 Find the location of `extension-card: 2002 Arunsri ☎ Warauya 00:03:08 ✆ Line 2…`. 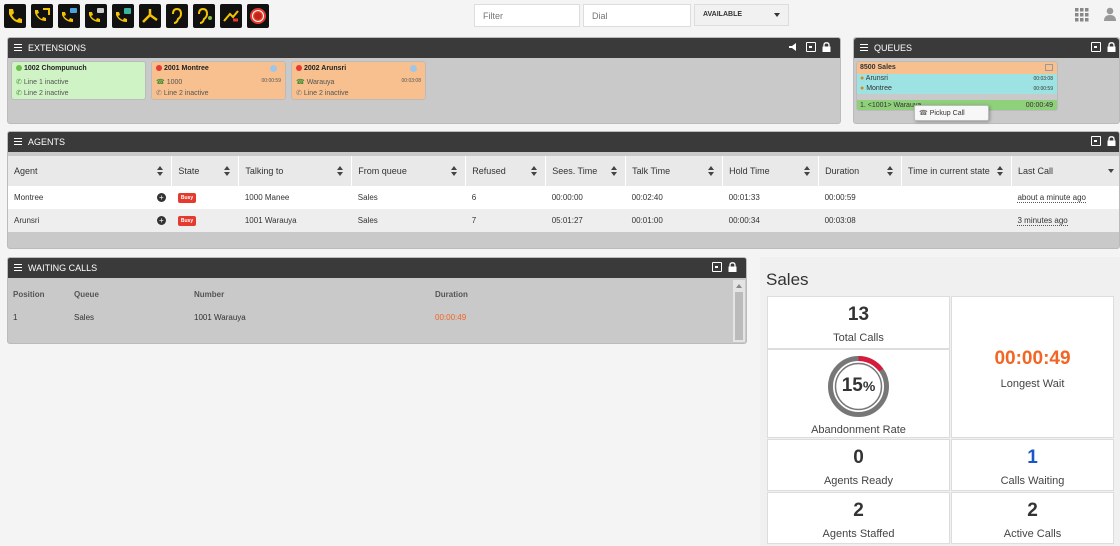

extension-card: 2002 Arunsri ☎ Warauya 00:03:08 ✆ Line 2… is located at coordinates (358, 80).